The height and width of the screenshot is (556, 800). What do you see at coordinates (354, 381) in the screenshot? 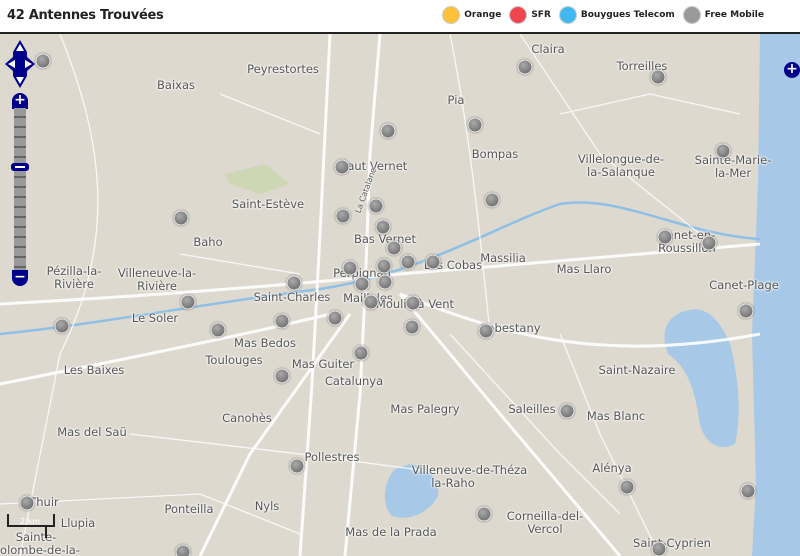
I see `place-label: Catalunya` at bounding box center [354, 381].